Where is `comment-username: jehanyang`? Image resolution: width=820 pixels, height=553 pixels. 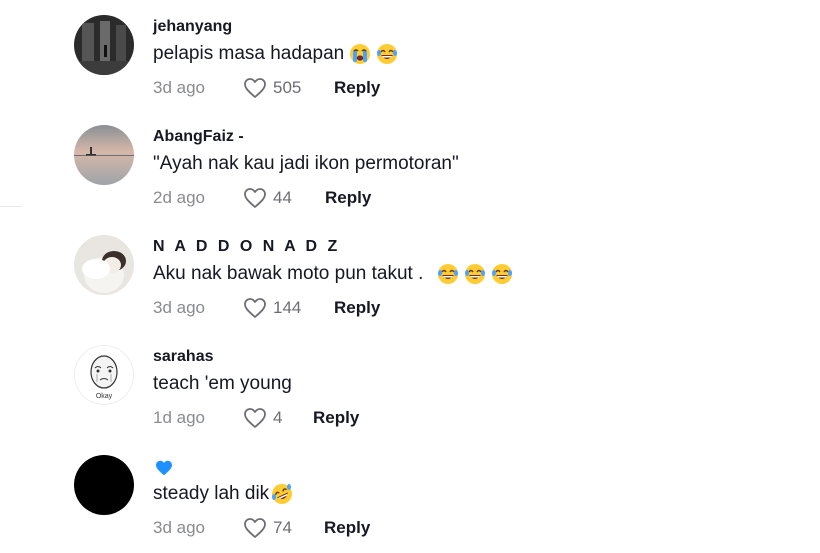 comment-username: jehanyang is located at coordinates (192, 27).